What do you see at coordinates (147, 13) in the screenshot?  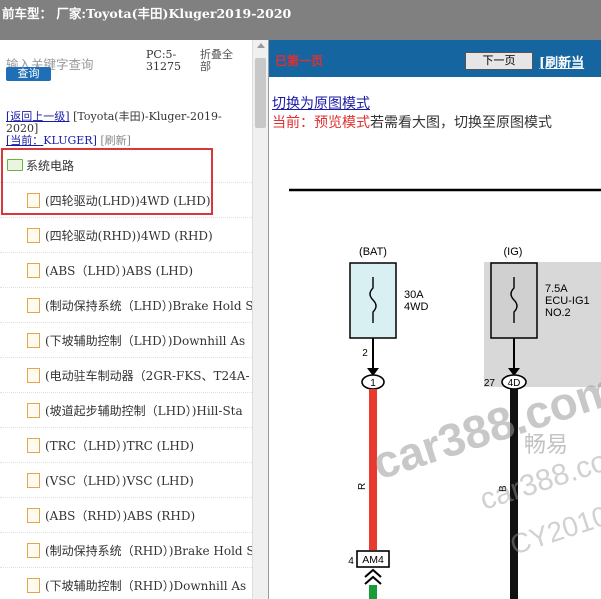 I see `vehicle-title: 前车型： 厂家:Toyota(丰田)Kluger2019-2020` at bounding box center [147, 13].